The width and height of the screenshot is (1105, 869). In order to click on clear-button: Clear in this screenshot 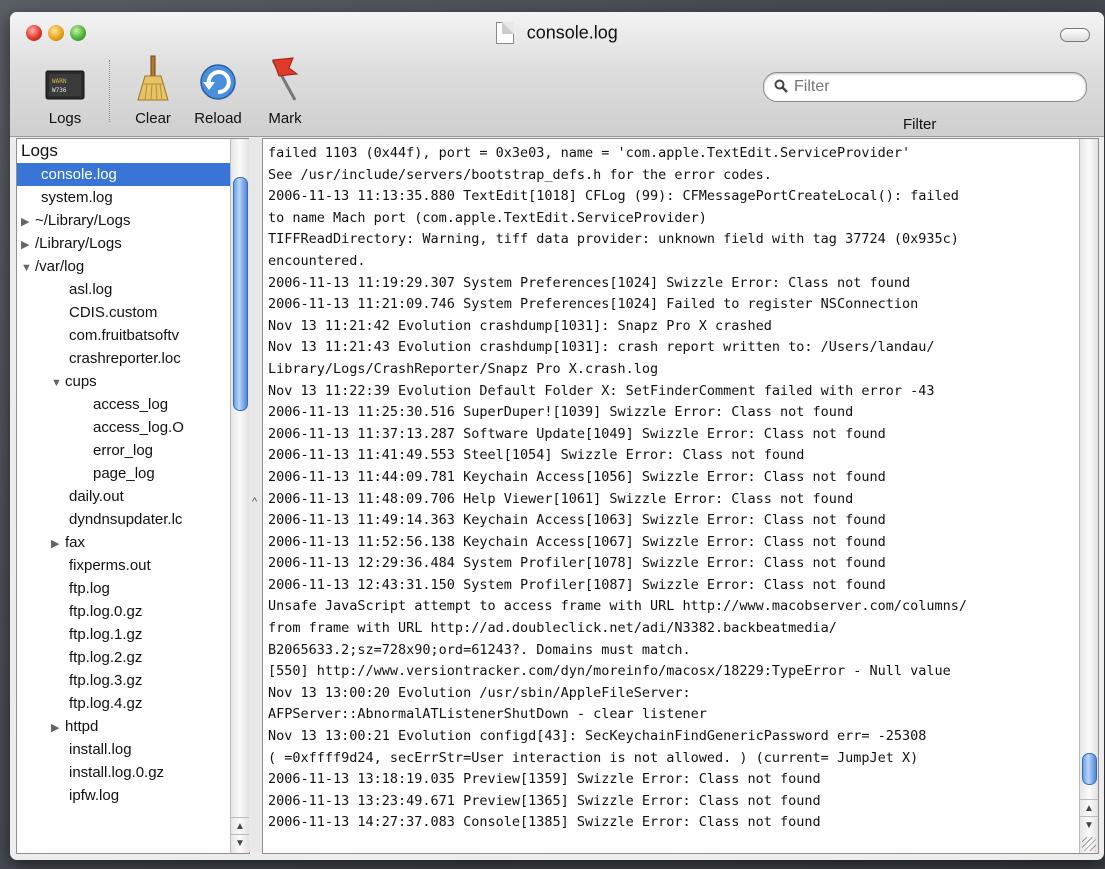, I will do `click(153, 90)`.